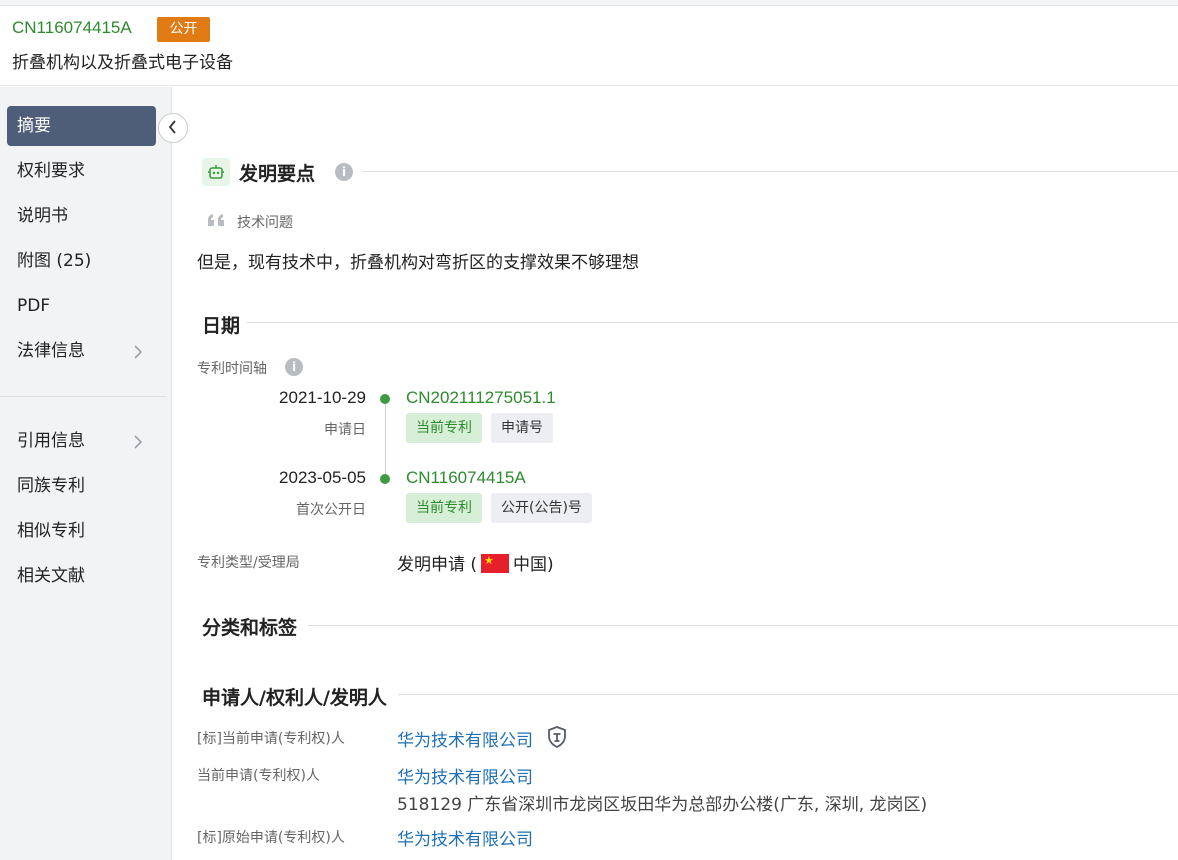 The width and height of the screenshot is (1178, 860). Describe the element at coordinates (81, 216) in the screenshot. I see `sidebar-item-description: 说明书` at that location.